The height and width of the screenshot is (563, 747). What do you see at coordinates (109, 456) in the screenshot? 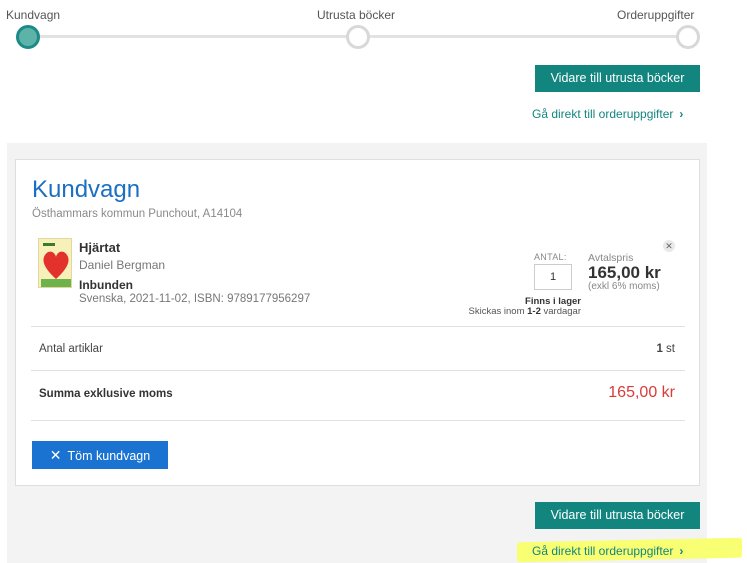
I see `empty-cart-label: Töm kundvagn` at bounding box center [109, 456].